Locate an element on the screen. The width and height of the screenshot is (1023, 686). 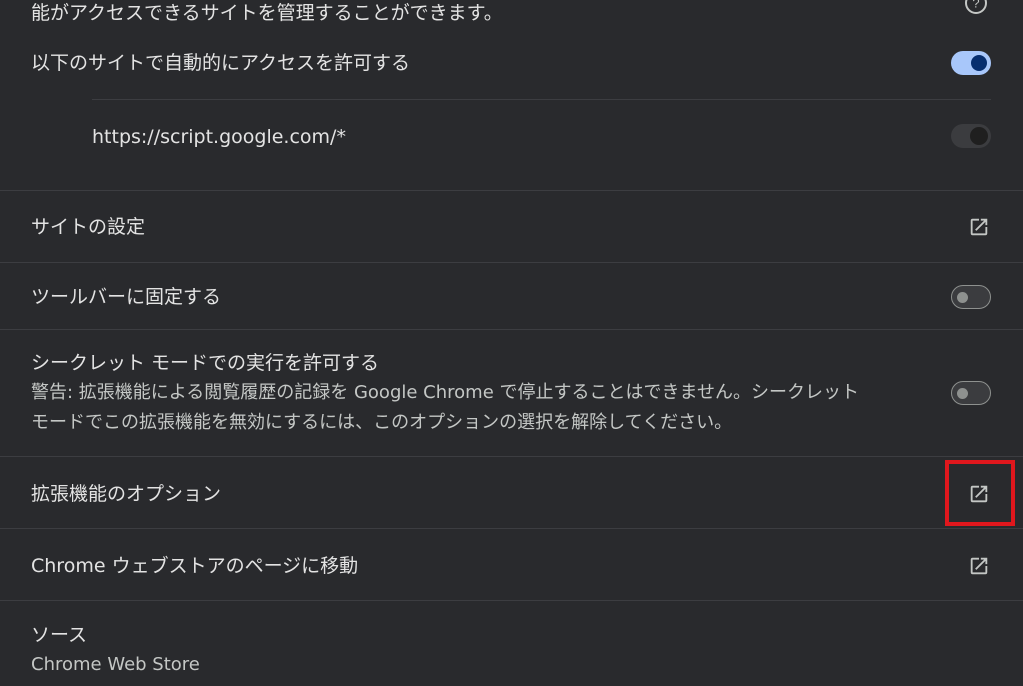
auto-allow-label: 以下のサイトで自動的にアクセスを許可する is located at coordinates (221, 63).